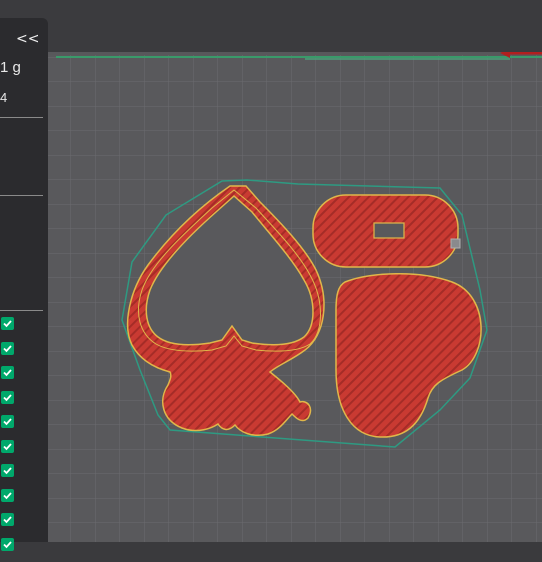  What do you see at coordinates (24, 284) in the screenshot?
I see `left-panel: << 1 g 4` at bounding box center [24, 284].